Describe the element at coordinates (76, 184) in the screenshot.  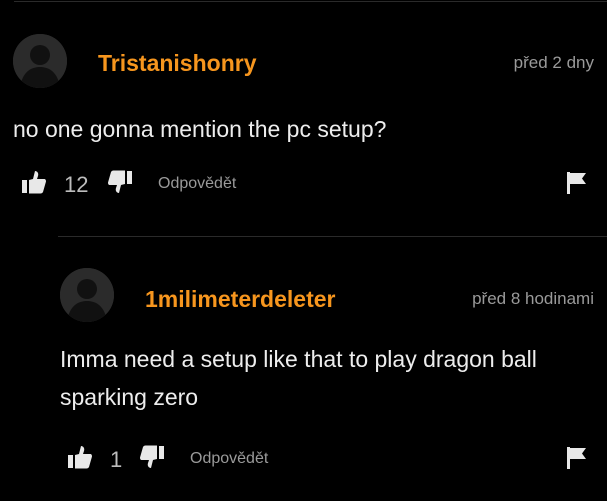
I see `like-count: 12` at that location.